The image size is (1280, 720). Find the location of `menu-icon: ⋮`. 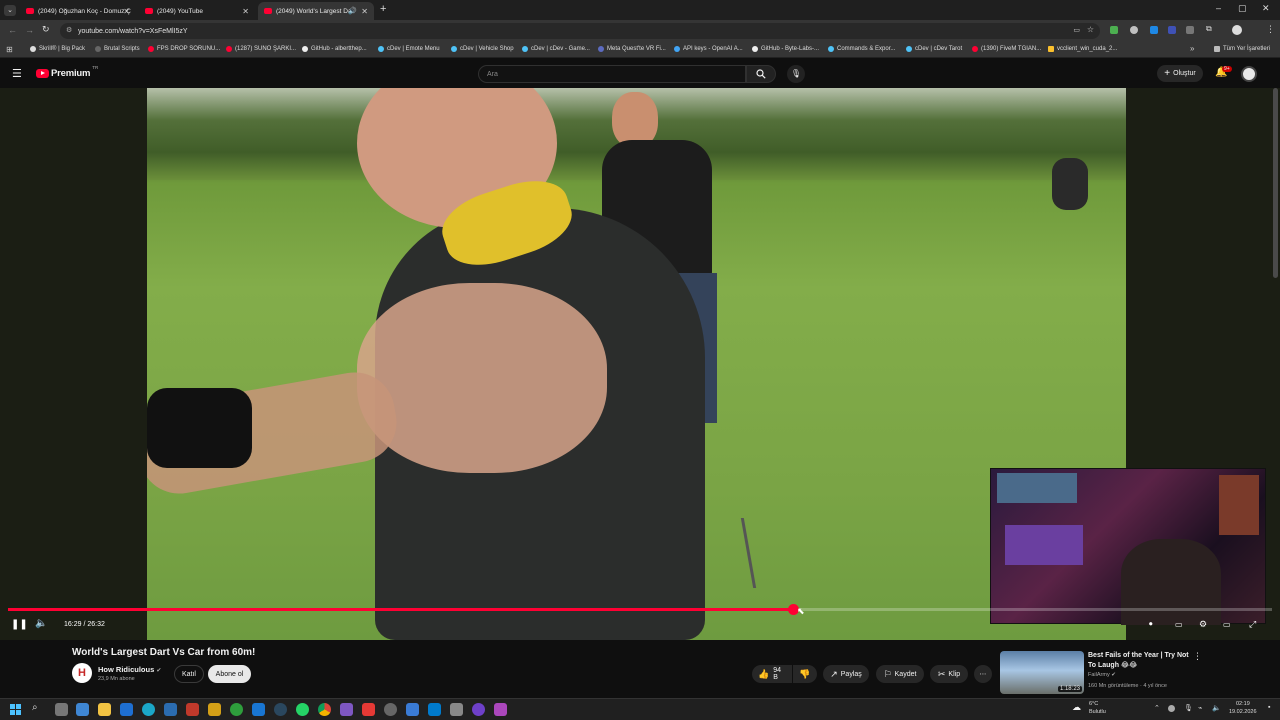

menu-icon: ⋮ is located at coordinates (1270, 29).